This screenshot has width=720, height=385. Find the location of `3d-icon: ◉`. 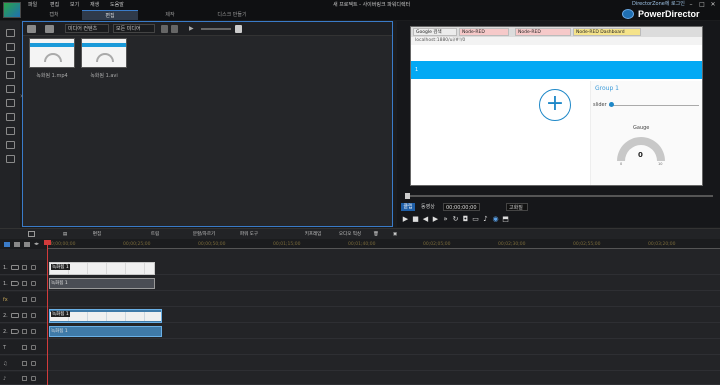

3d-icon: ◉ is located at coordinates (495, 219).